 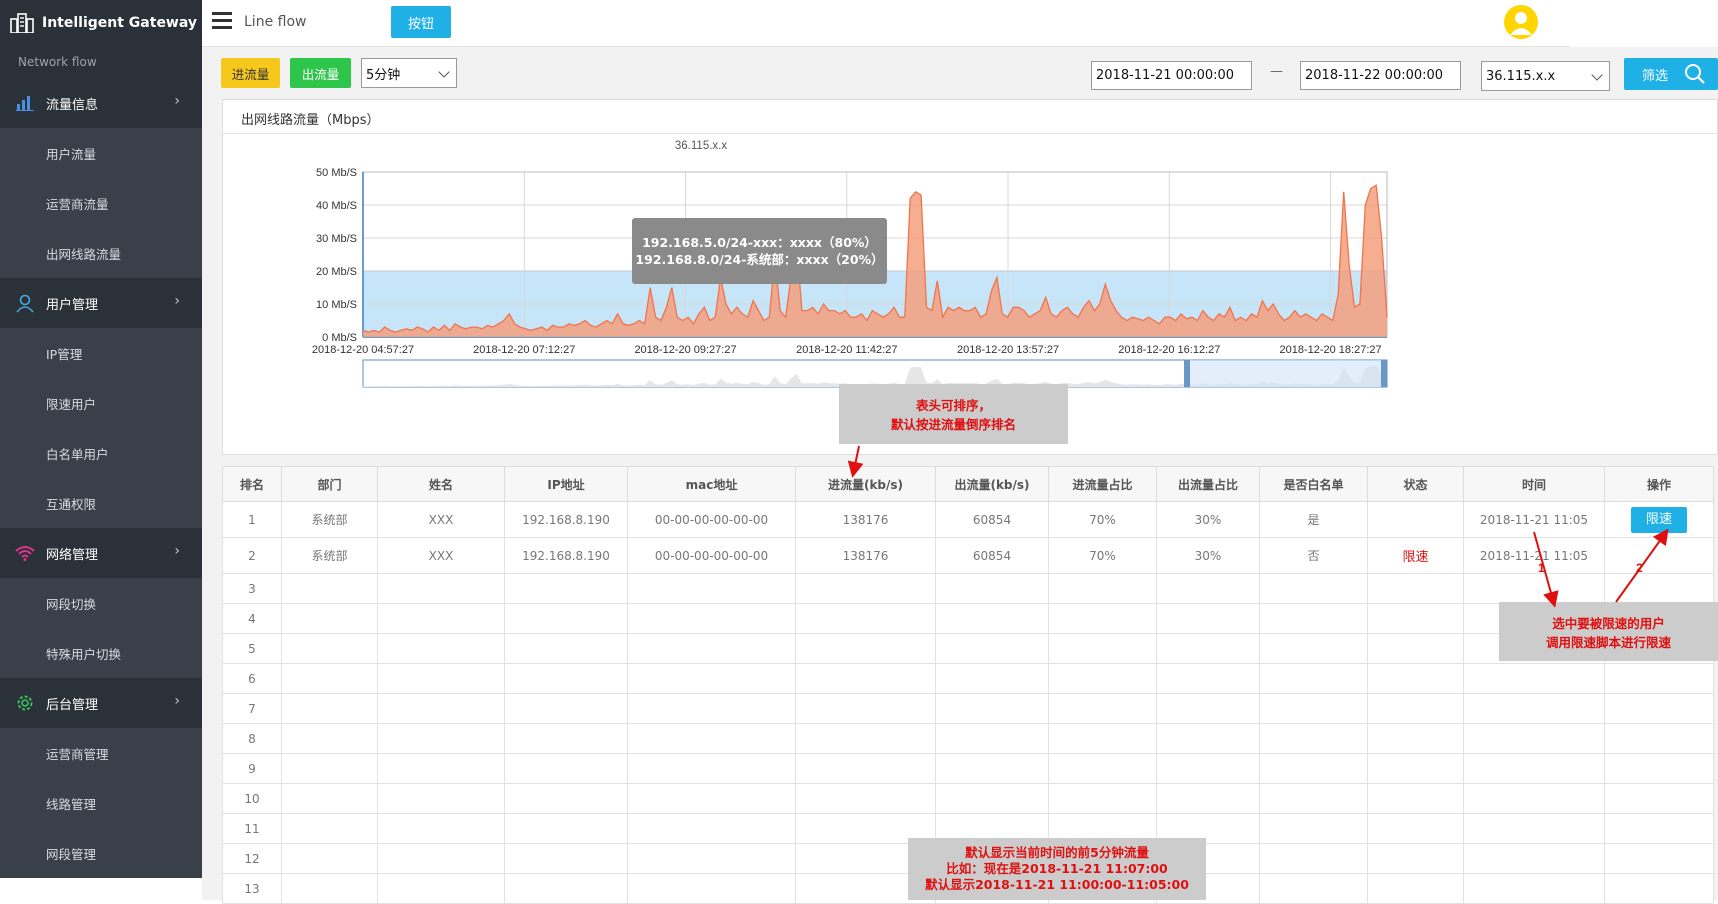 I want to click on column-header: 进流量(kb/s), so click(x=865, y=484).